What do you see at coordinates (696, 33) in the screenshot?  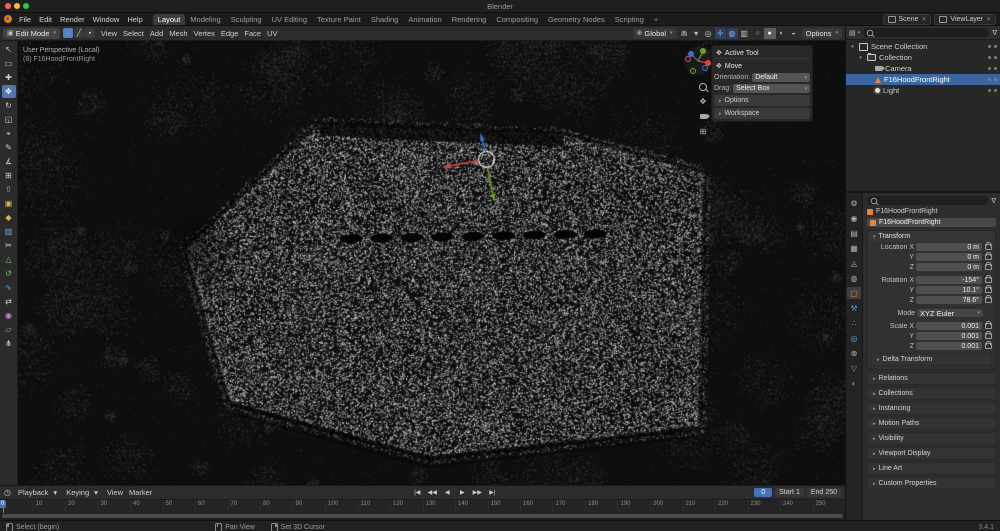 I see `snap-settings-icon: ▾` at bounding box center [696, 33].